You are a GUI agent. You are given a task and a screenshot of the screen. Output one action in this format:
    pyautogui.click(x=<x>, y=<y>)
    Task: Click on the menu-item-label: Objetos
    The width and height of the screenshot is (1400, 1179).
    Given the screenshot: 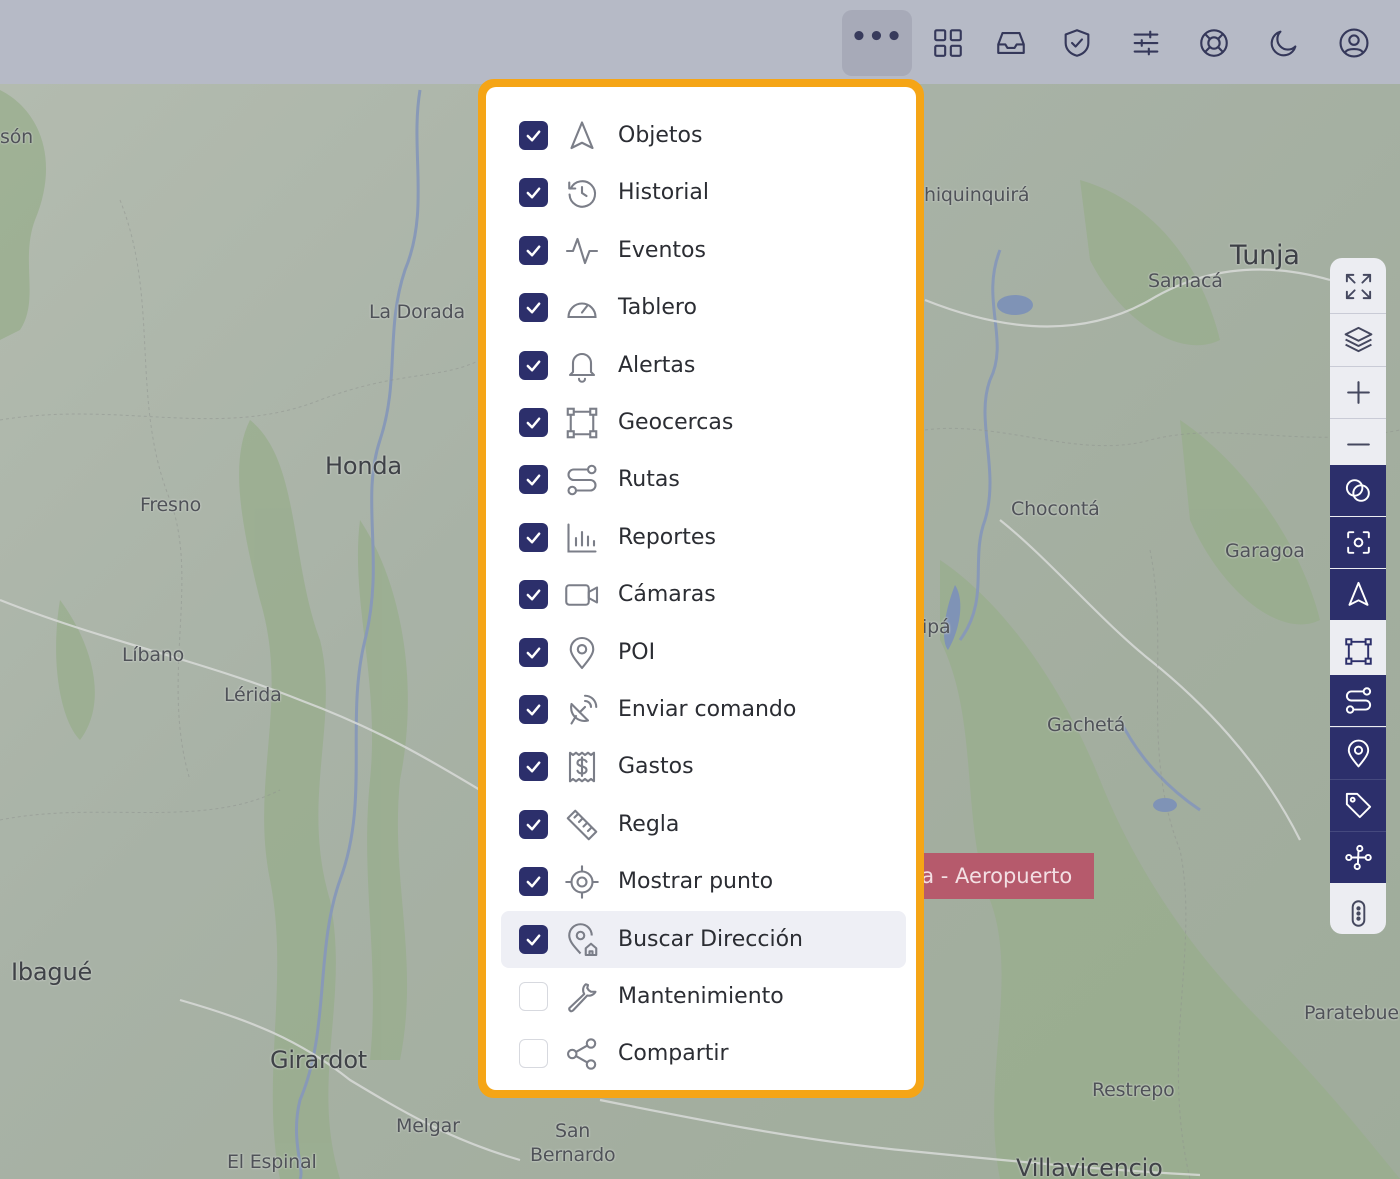 What is the action you would take?
    pyautogui.click(x=660, y=135)
    